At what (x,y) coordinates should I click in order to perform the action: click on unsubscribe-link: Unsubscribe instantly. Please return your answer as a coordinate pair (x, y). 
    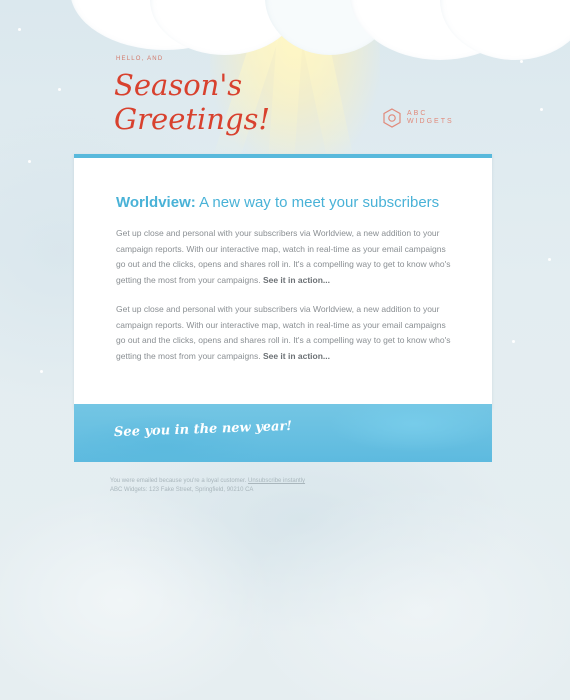
    Looking at the image, I should click on (276, 481).